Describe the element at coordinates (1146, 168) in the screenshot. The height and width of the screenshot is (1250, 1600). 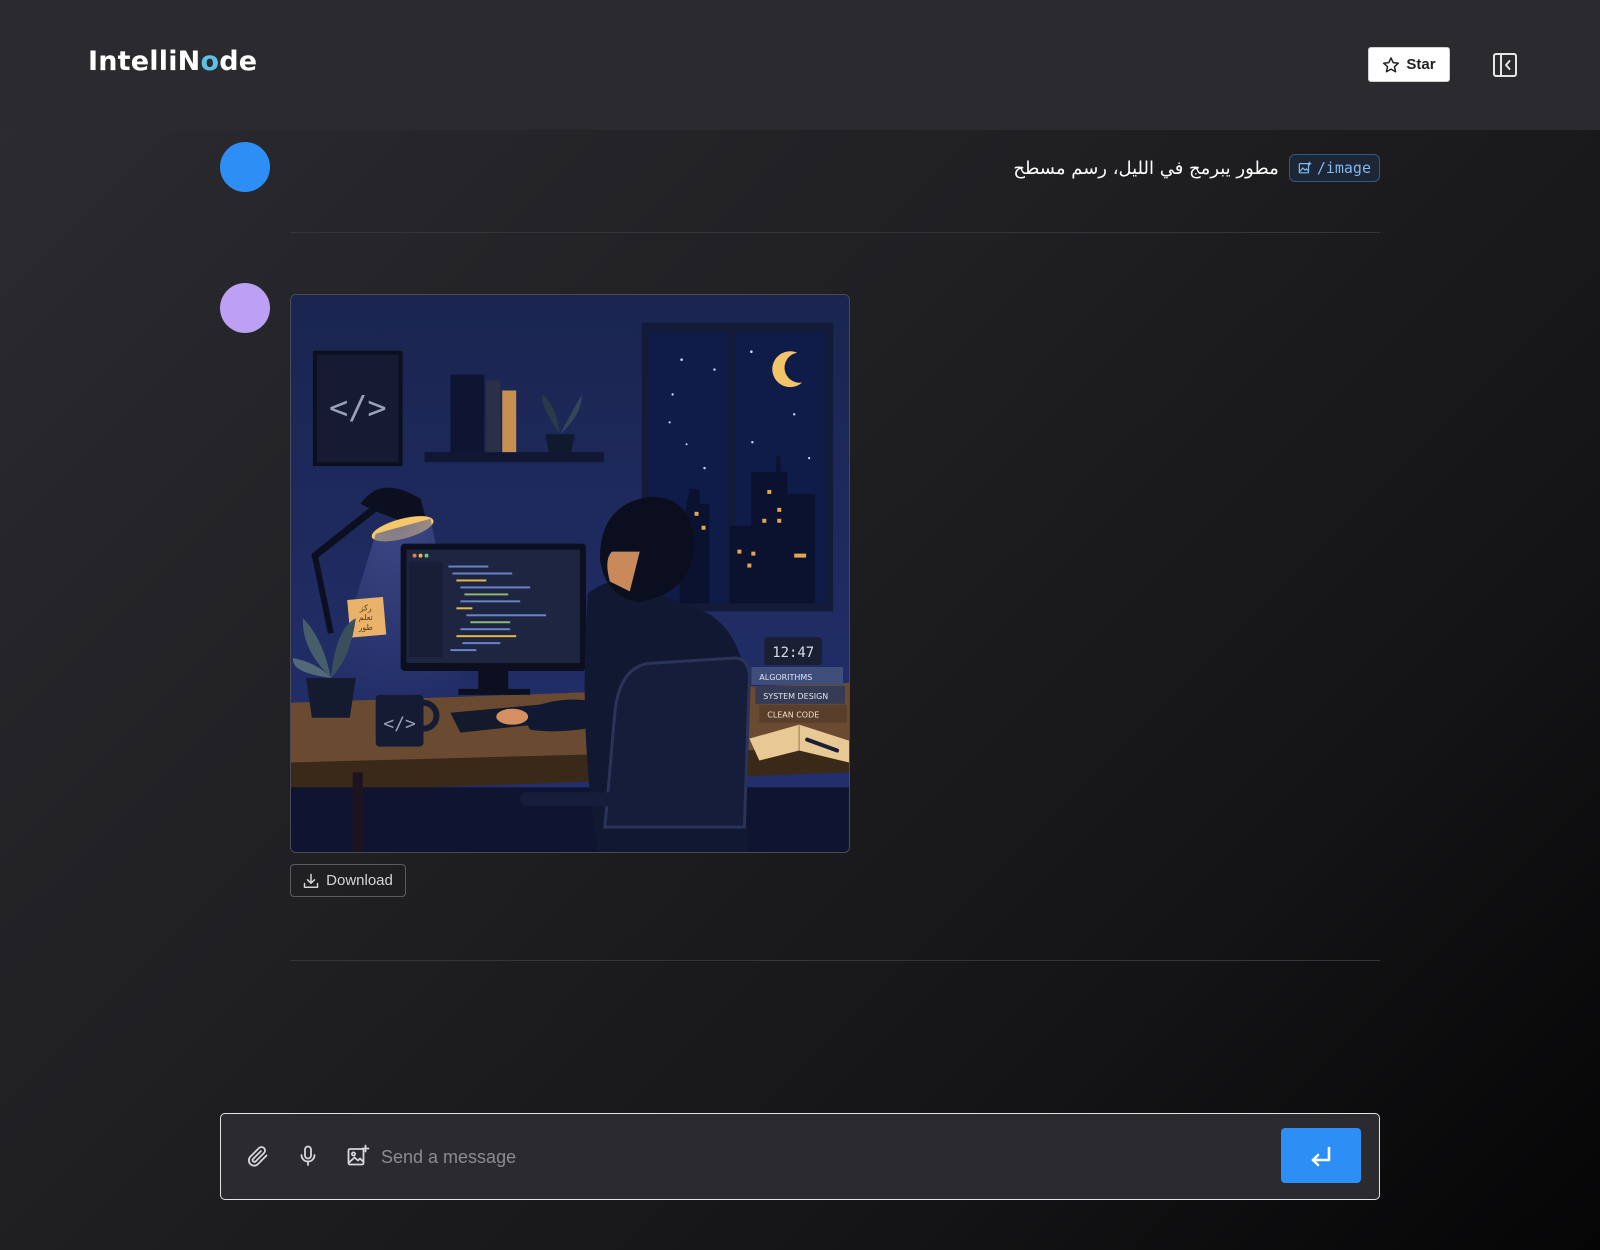
I see `user-message-text: مطور يبرمج في الليل، رسم مسطح` at that location.